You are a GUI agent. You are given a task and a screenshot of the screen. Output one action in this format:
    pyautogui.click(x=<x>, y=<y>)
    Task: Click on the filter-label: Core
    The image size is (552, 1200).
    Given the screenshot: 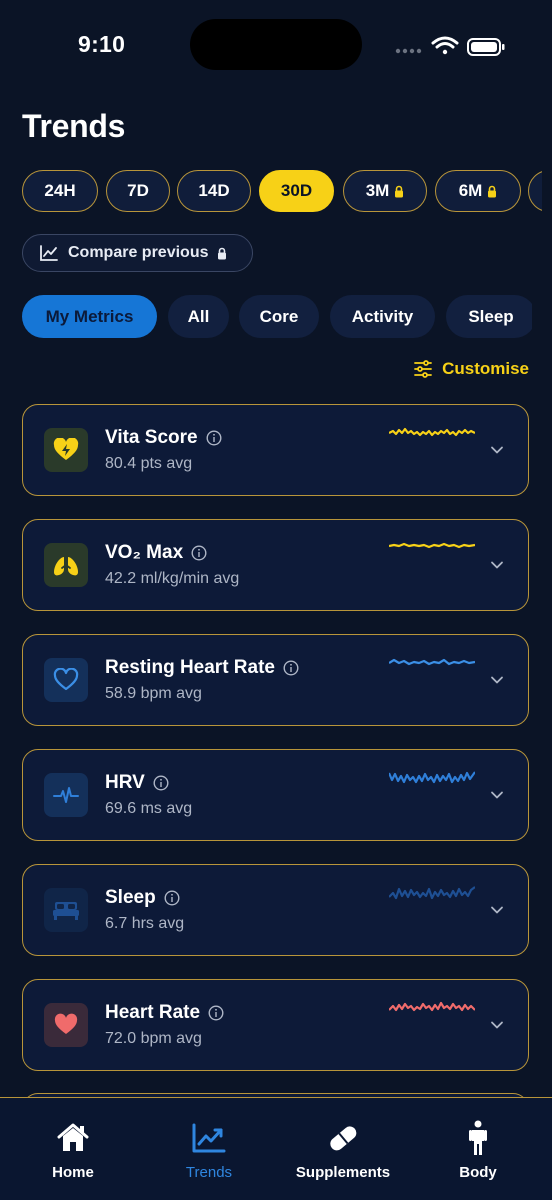 What is the action you would take?
    pyautogui.click(x=279, y=316)
    